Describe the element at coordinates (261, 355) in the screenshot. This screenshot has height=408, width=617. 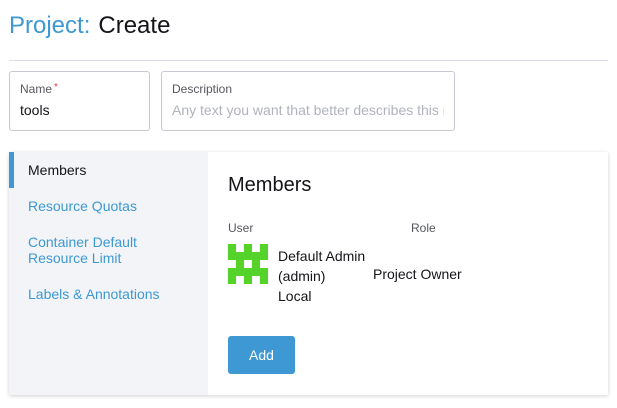
I see `add-member-button: Add` at that location.